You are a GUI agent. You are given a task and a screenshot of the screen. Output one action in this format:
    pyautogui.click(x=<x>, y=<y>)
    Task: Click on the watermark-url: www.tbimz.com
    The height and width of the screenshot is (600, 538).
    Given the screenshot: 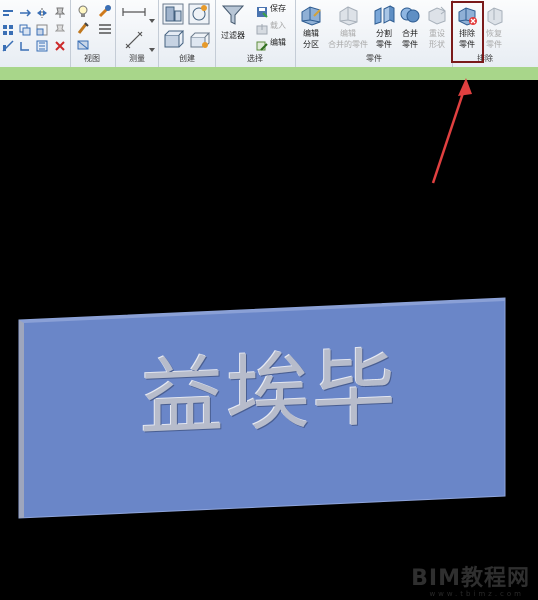 What is the action you would take?
    pyautogui.click(x=476, y=594)
    